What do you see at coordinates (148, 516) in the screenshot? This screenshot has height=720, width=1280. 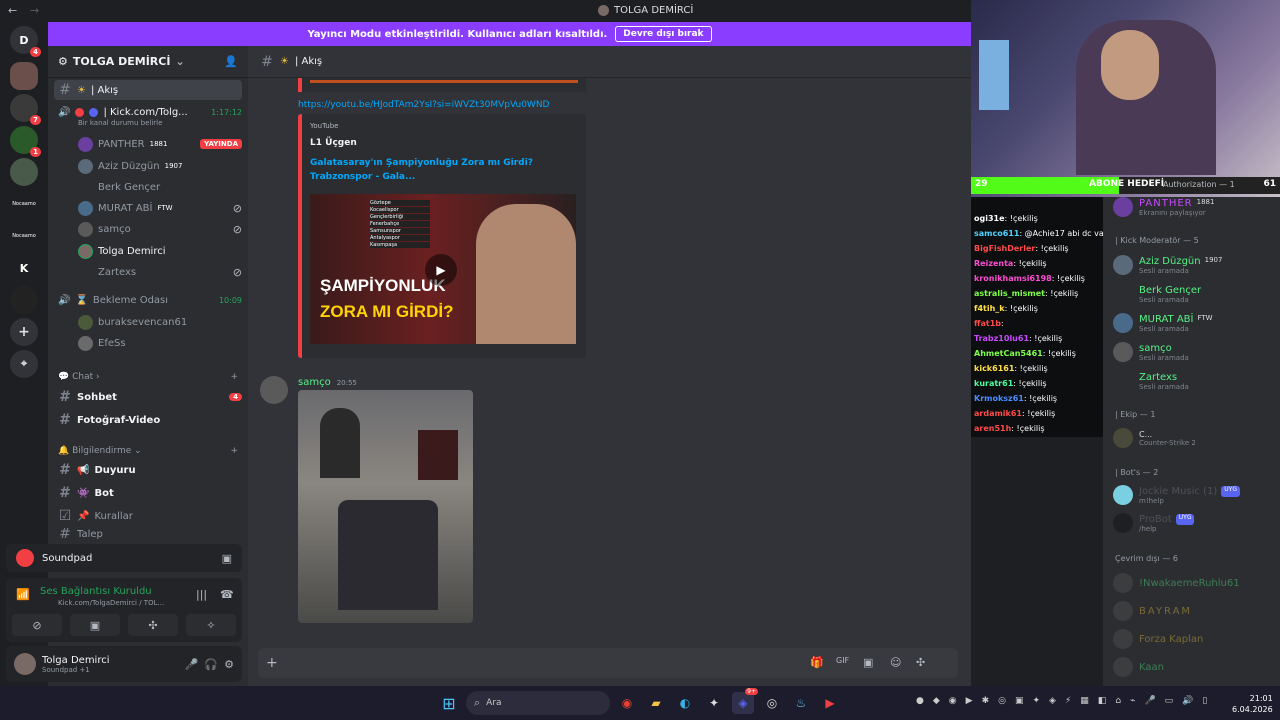 I see `channel-kurallar: ☑ 📌 Kurallar` at bounding box center [148, 516].